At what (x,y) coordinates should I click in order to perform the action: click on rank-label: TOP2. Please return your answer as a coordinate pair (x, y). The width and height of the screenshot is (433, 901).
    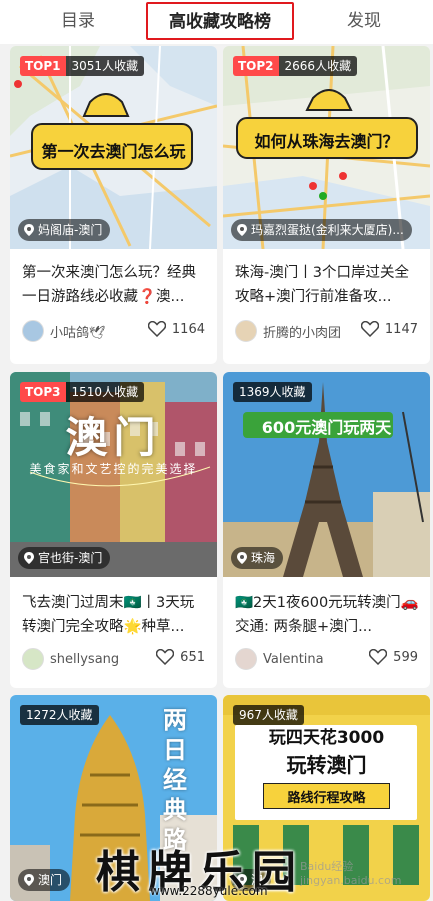
    Looking at the image, I should click on (256, 66).